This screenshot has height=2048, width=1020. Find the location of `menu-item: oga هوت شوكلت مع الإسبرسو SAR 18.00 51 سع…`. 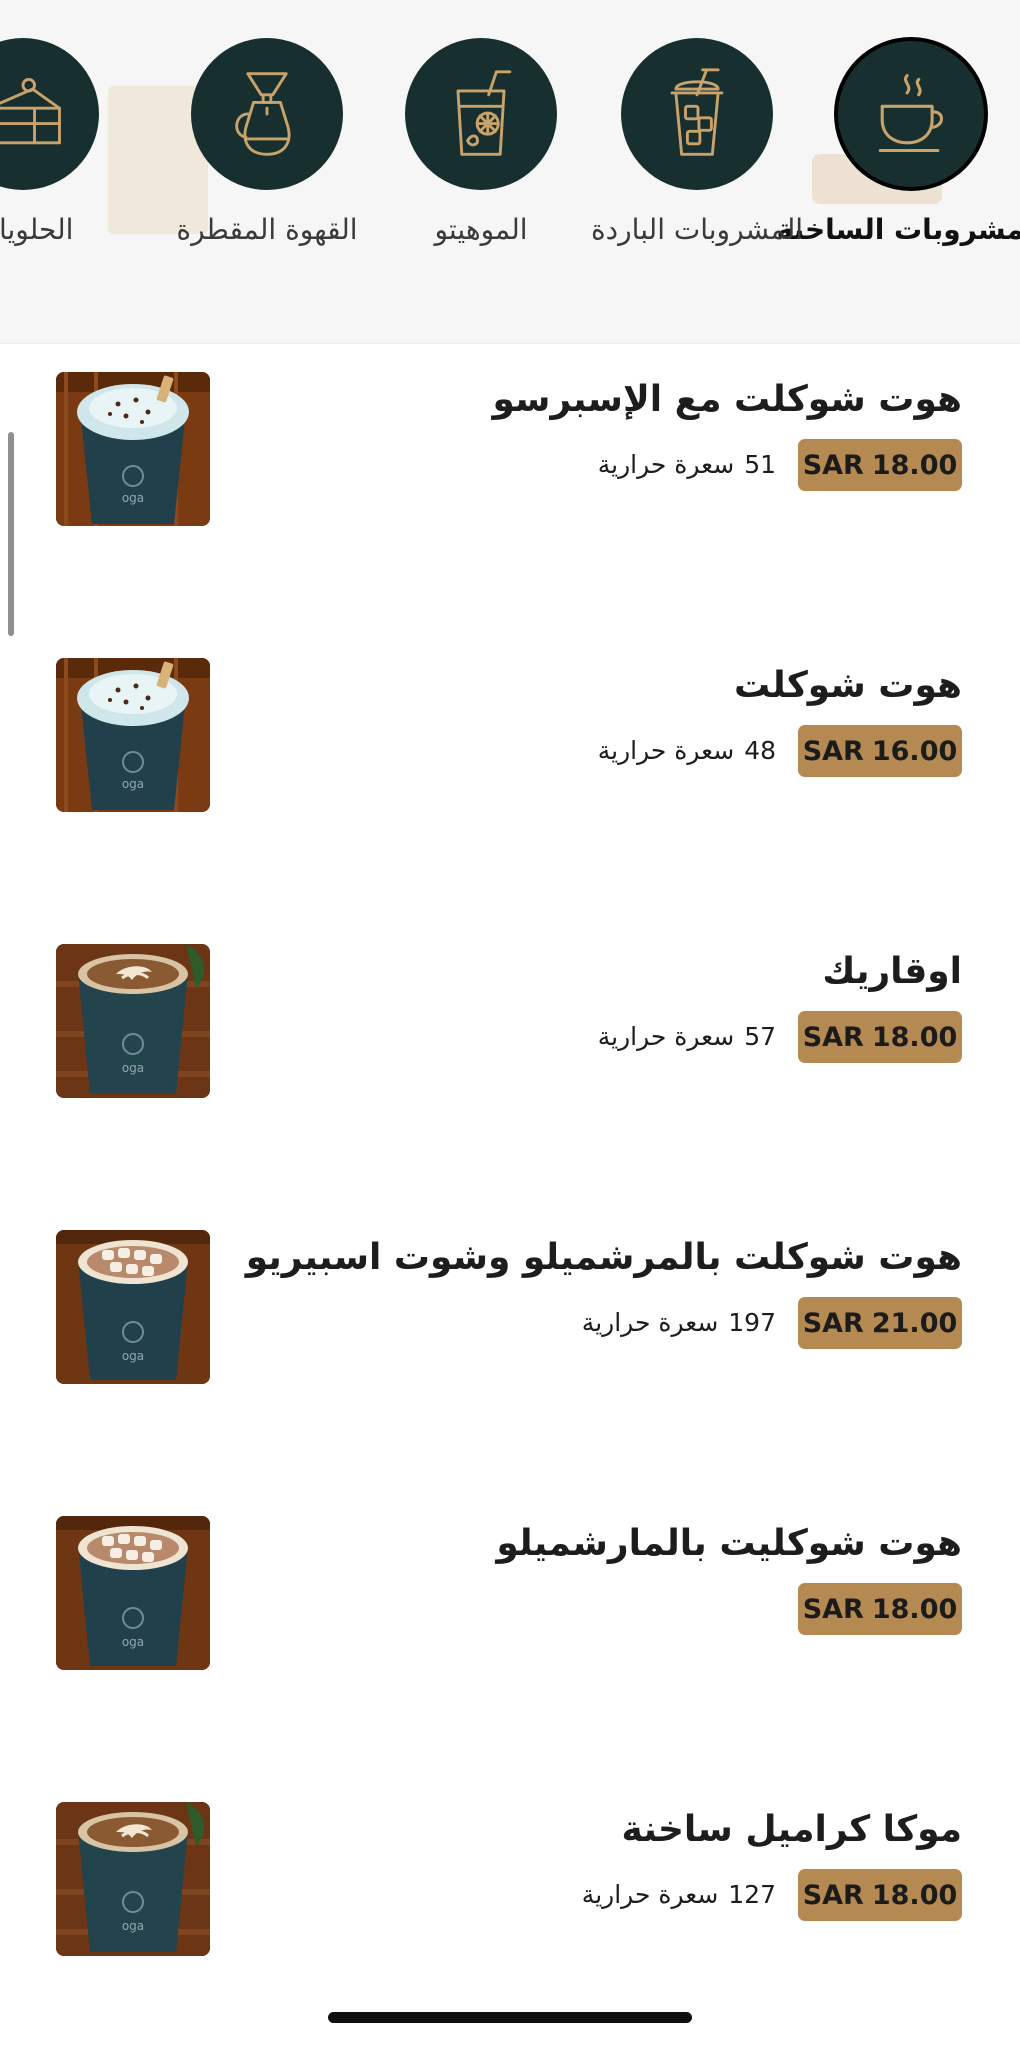

menu-item: oga هوت شوكلت مع الإسبرسو SAR 18.00 51 سع… is located at coordinates (510, 452).